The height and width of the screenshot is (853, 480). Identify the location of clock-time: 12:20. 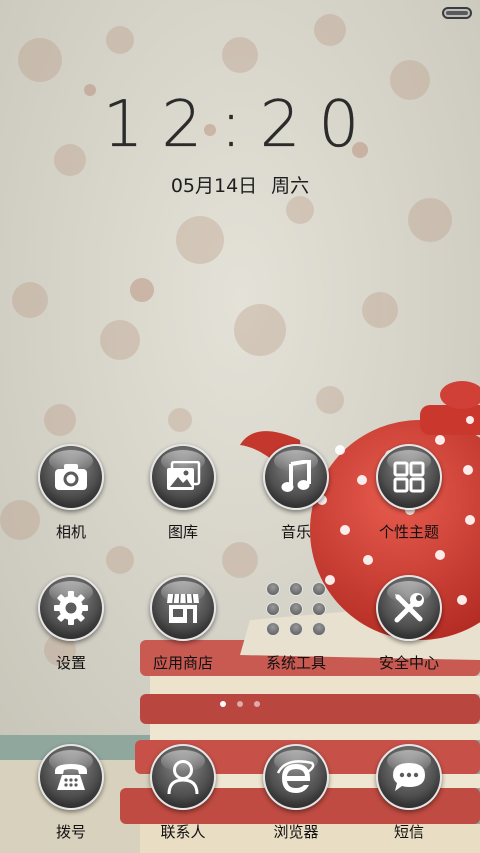
(240, 125).